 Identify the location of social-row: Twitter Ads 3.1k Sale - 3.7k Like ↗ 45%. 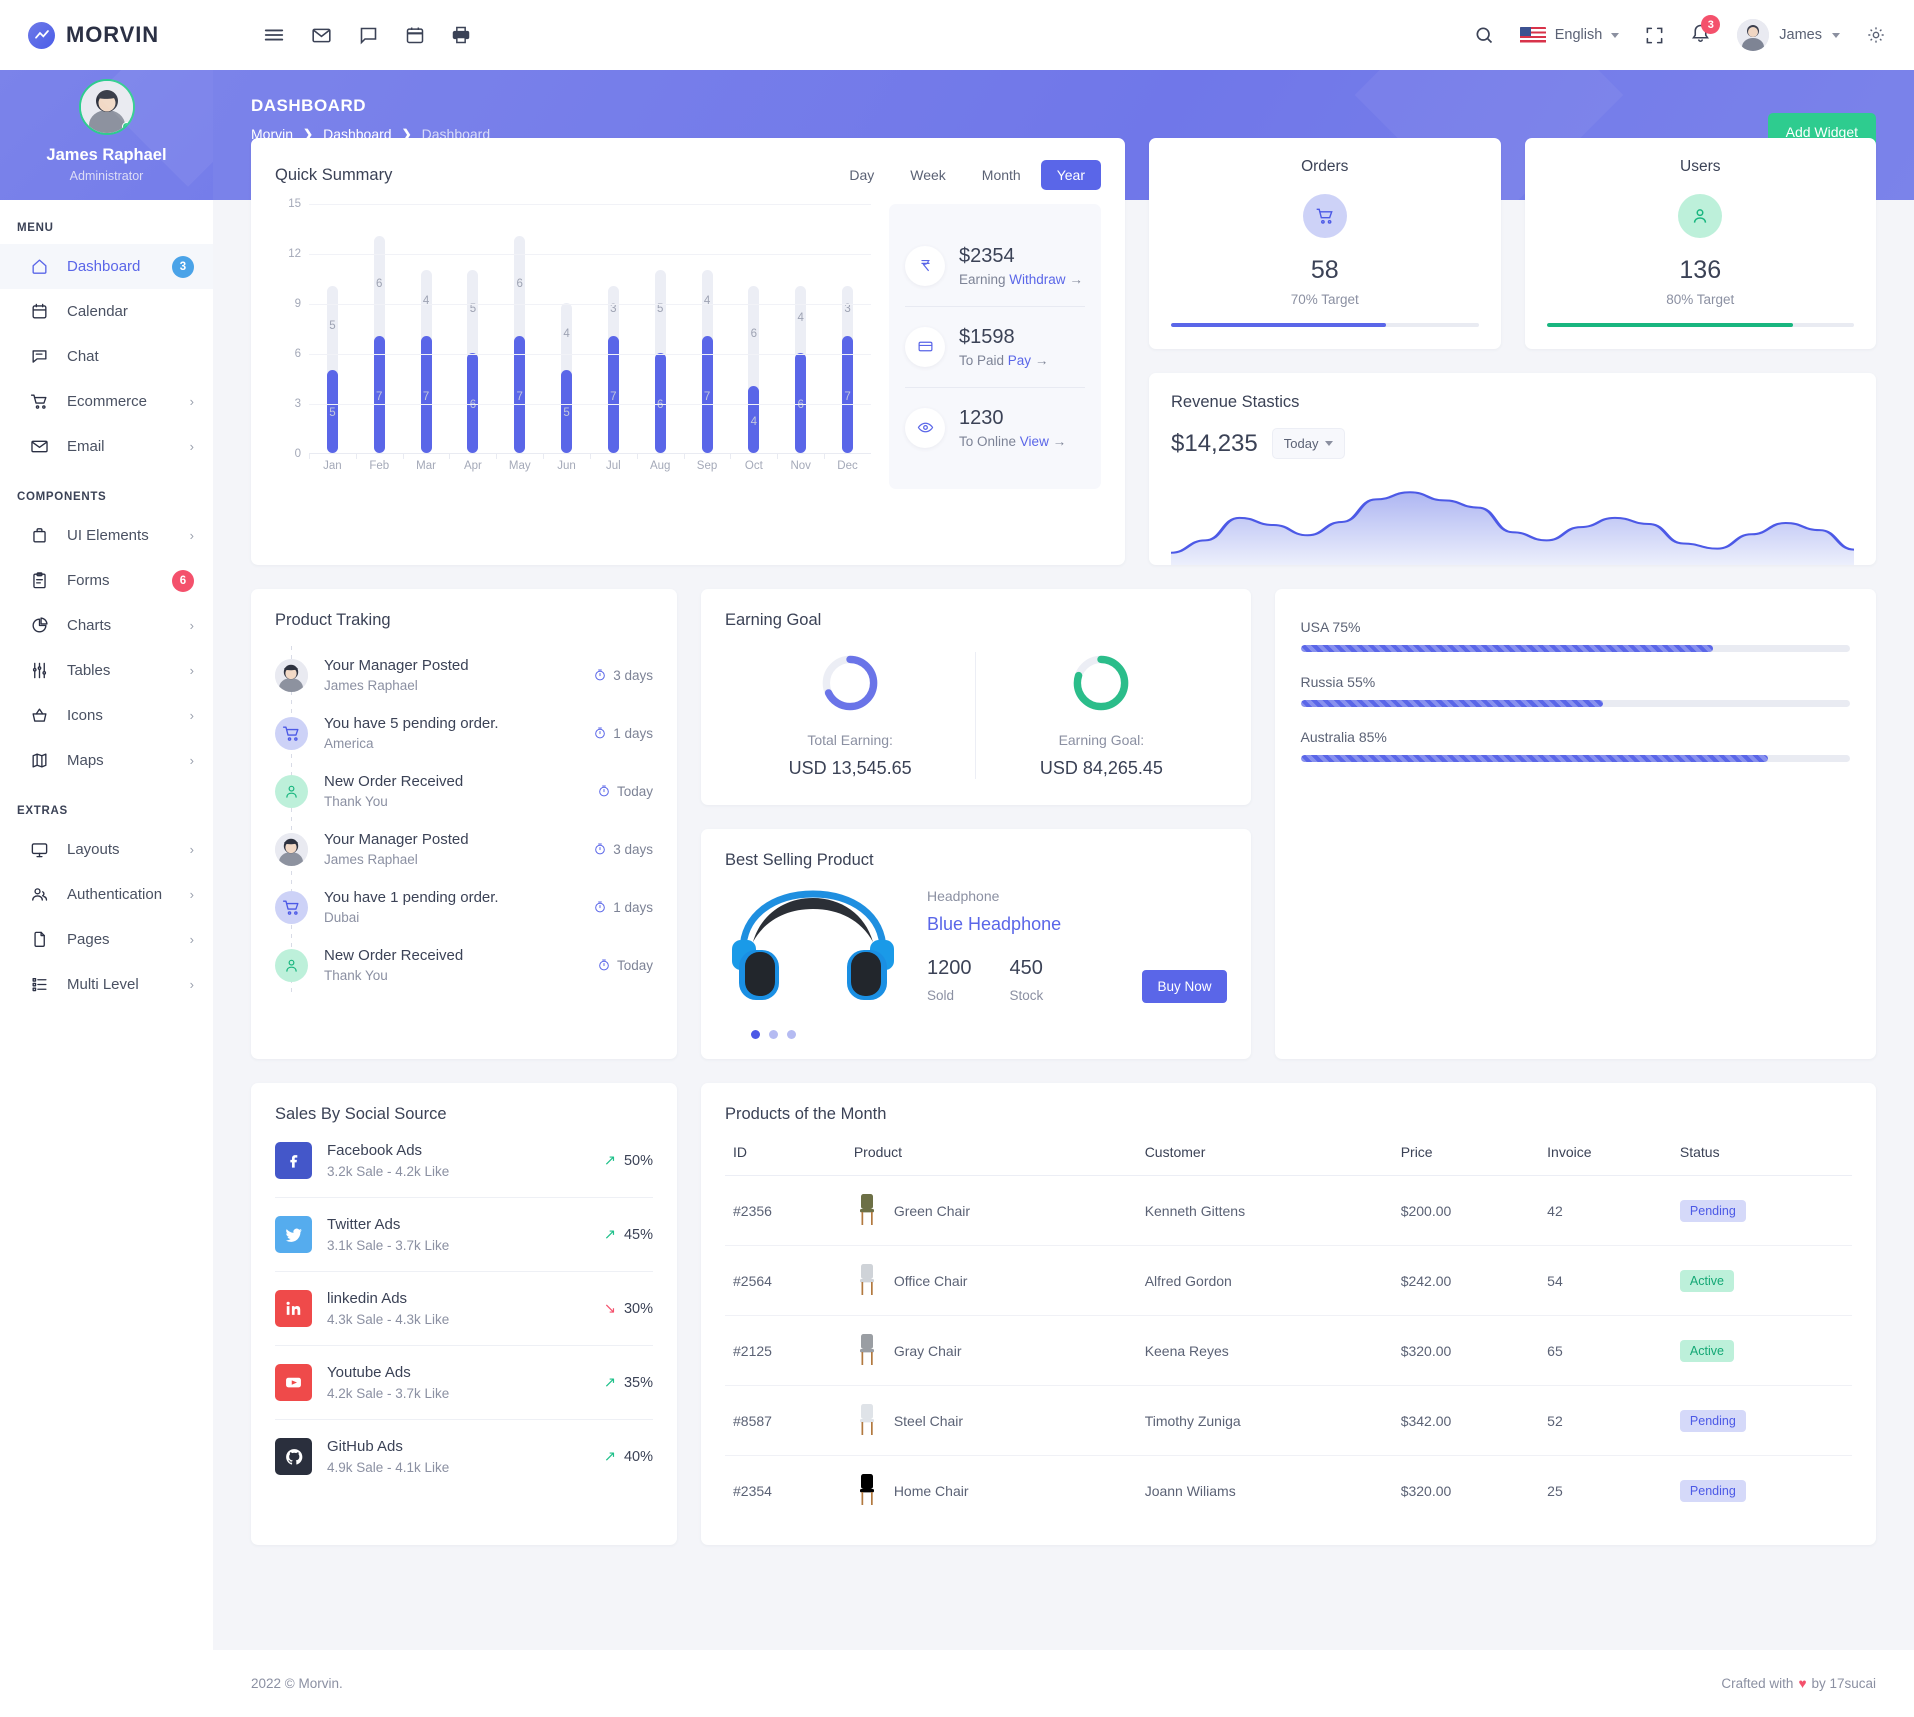
(464, 1234).